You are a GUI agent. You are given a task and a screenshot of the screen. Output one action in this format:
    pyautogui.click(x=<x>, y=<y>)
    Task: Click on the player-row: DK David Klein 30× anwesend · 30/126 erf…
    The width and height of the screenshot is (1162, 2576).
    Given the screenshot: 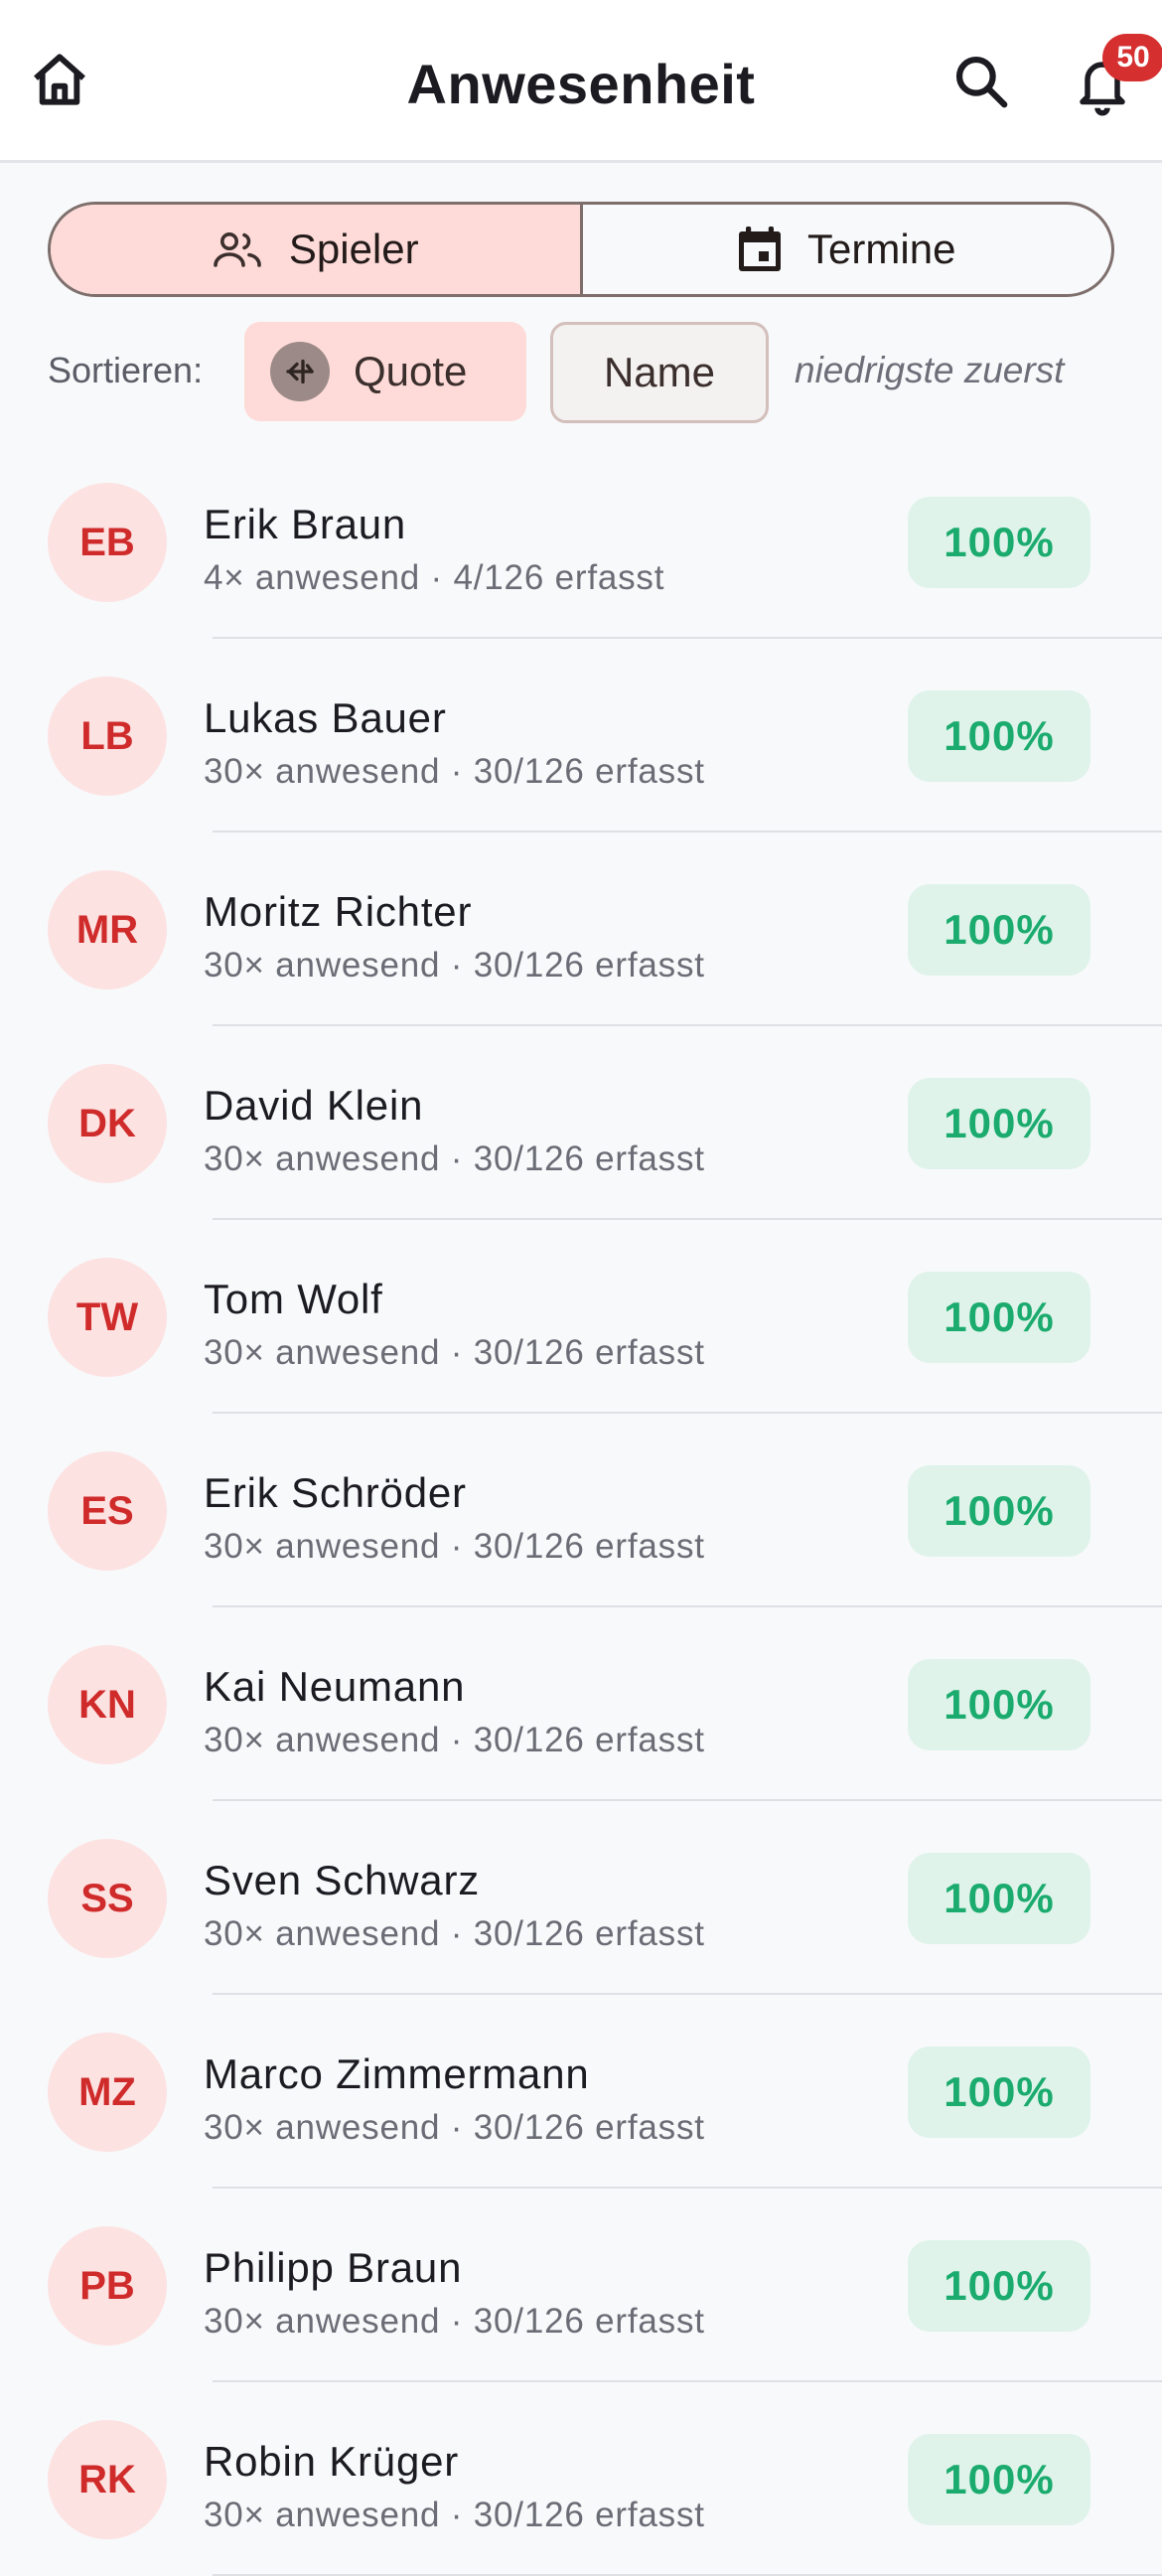 What is the action you would take?
    pyautogui.click(x=581, y=1123)
    